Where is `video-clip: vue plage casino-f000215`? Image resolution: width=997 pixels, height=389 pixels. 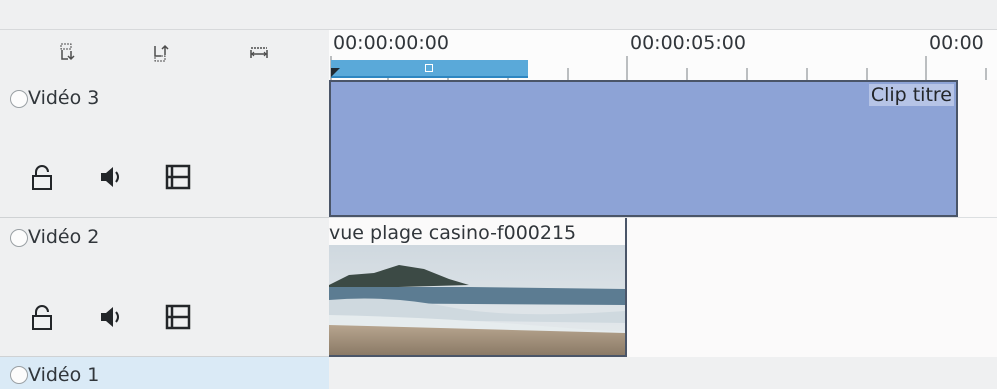 video-clip: vue plage casino-f000215 is located at coordinates (478, 287).